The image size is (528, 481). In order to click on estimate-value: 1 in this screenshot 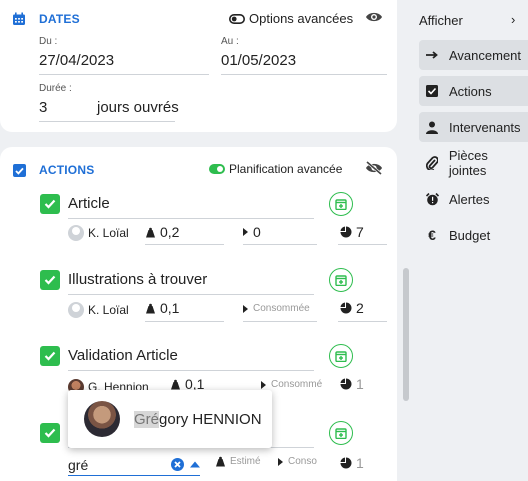, I will do `click(360, 384)`.